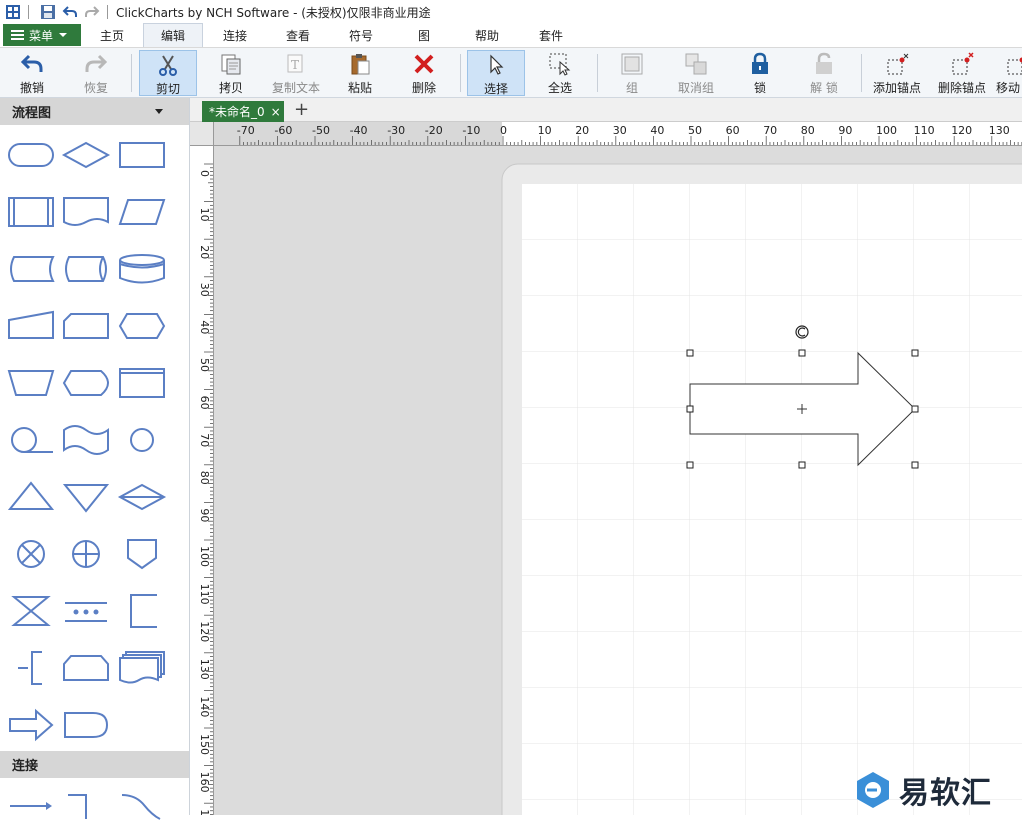 The height and width of the screenshot is (826, 1022). I want to click on shape-terminator, so click(31, 155).